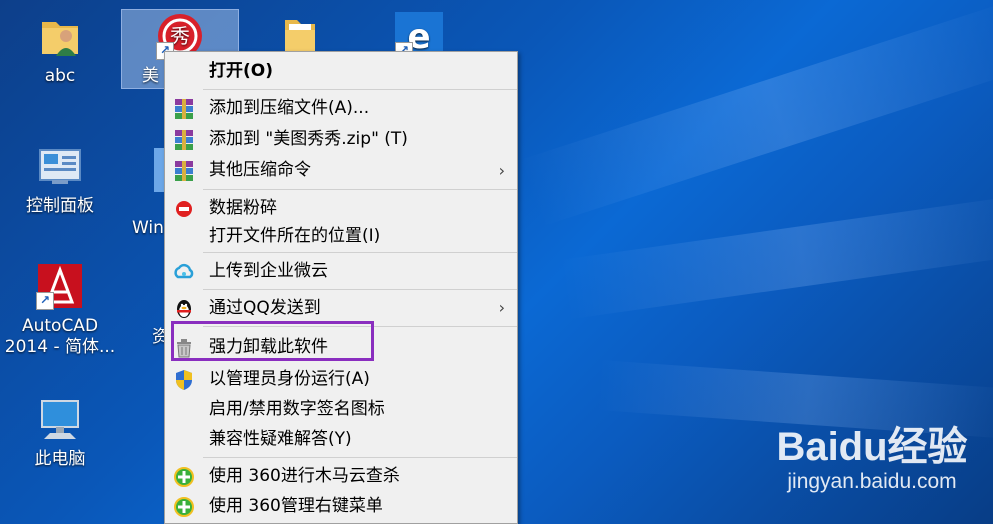  What do you see at coordinates (60, 286) in the screenshot?
I see `autocad-icon: ↗` at bounding box center [60, 286].